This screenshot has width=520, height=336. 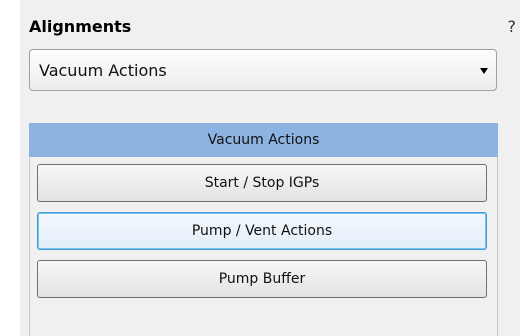 What do you see at coordinates (263, 70) in the screenshot?
I see `alignment-select: Vacuum Actions` at bounding box center [263, 70].